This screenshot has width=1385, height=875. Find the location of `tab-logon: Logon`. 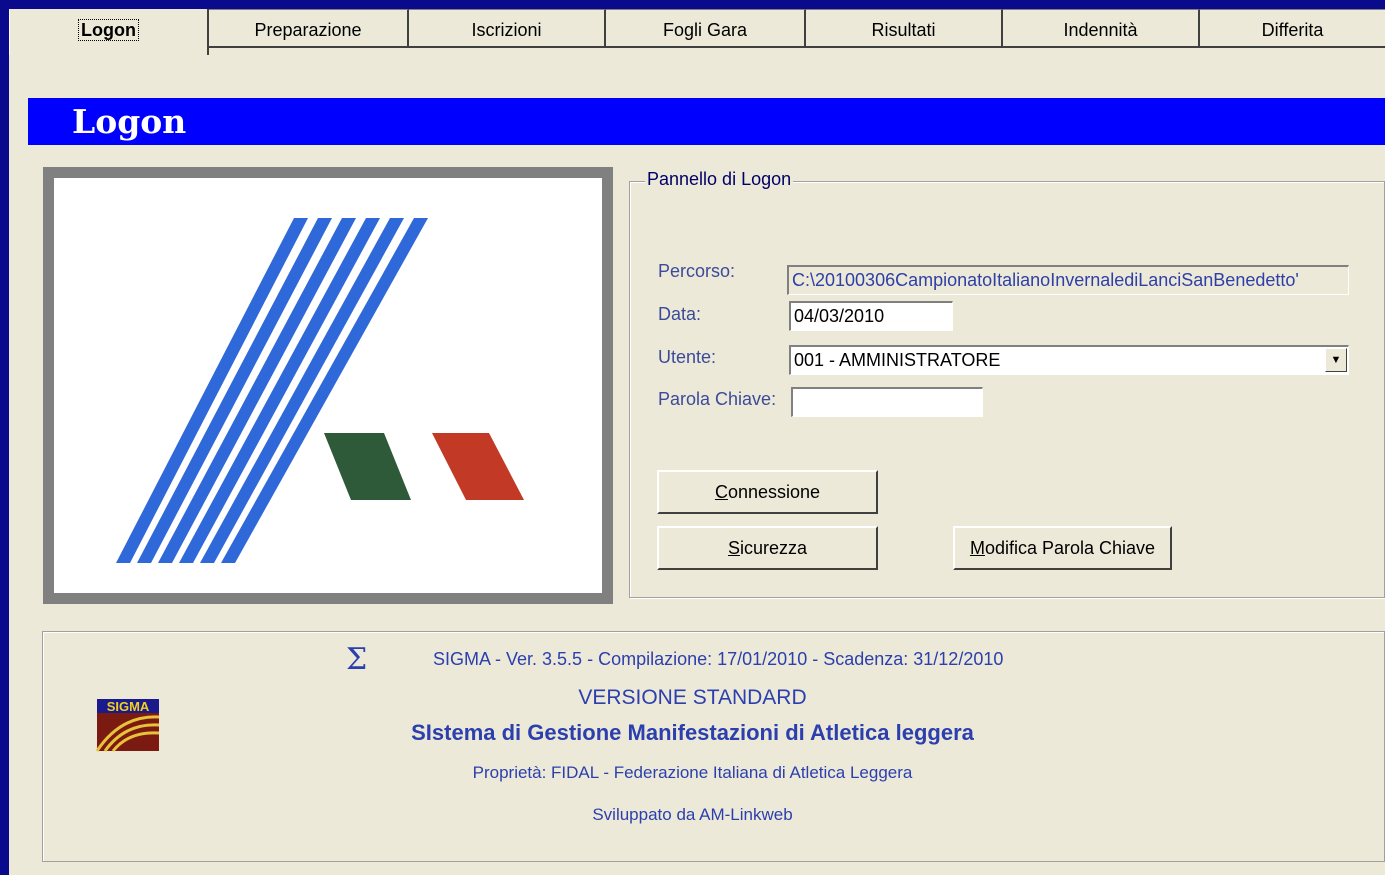

tab-logon: Logon is located at coordinates (109, 32).